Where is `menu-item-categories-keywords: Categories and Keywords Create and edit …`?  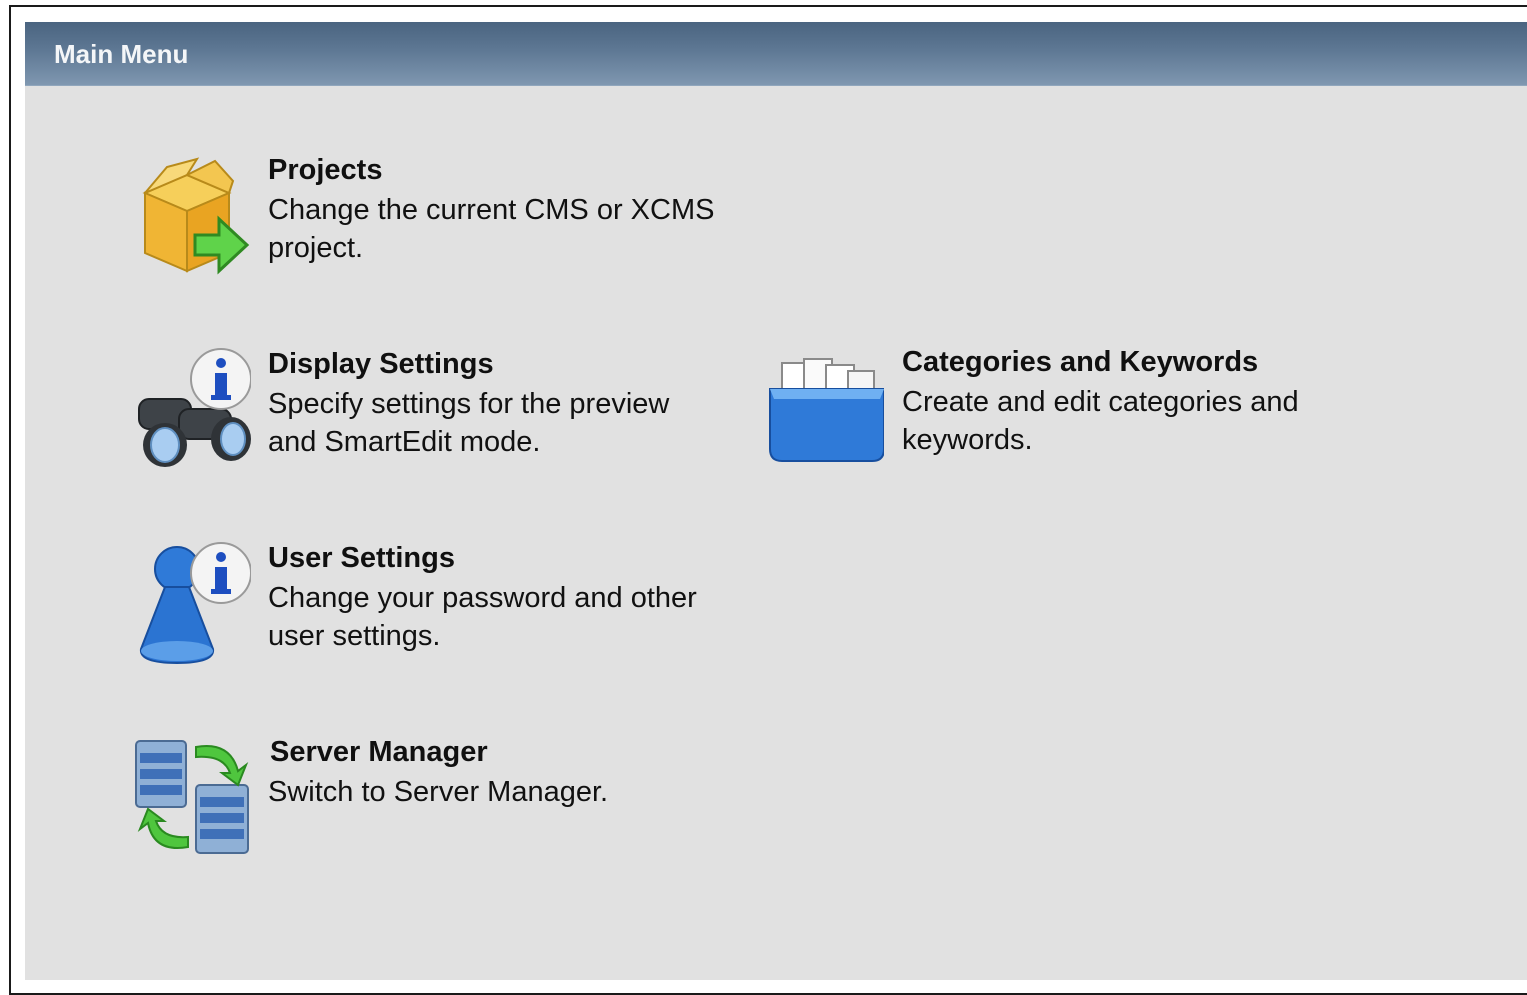
menu-item-categories-keywords: Categories and Keywords Create and edit … is located at coordinates (1078, 410).